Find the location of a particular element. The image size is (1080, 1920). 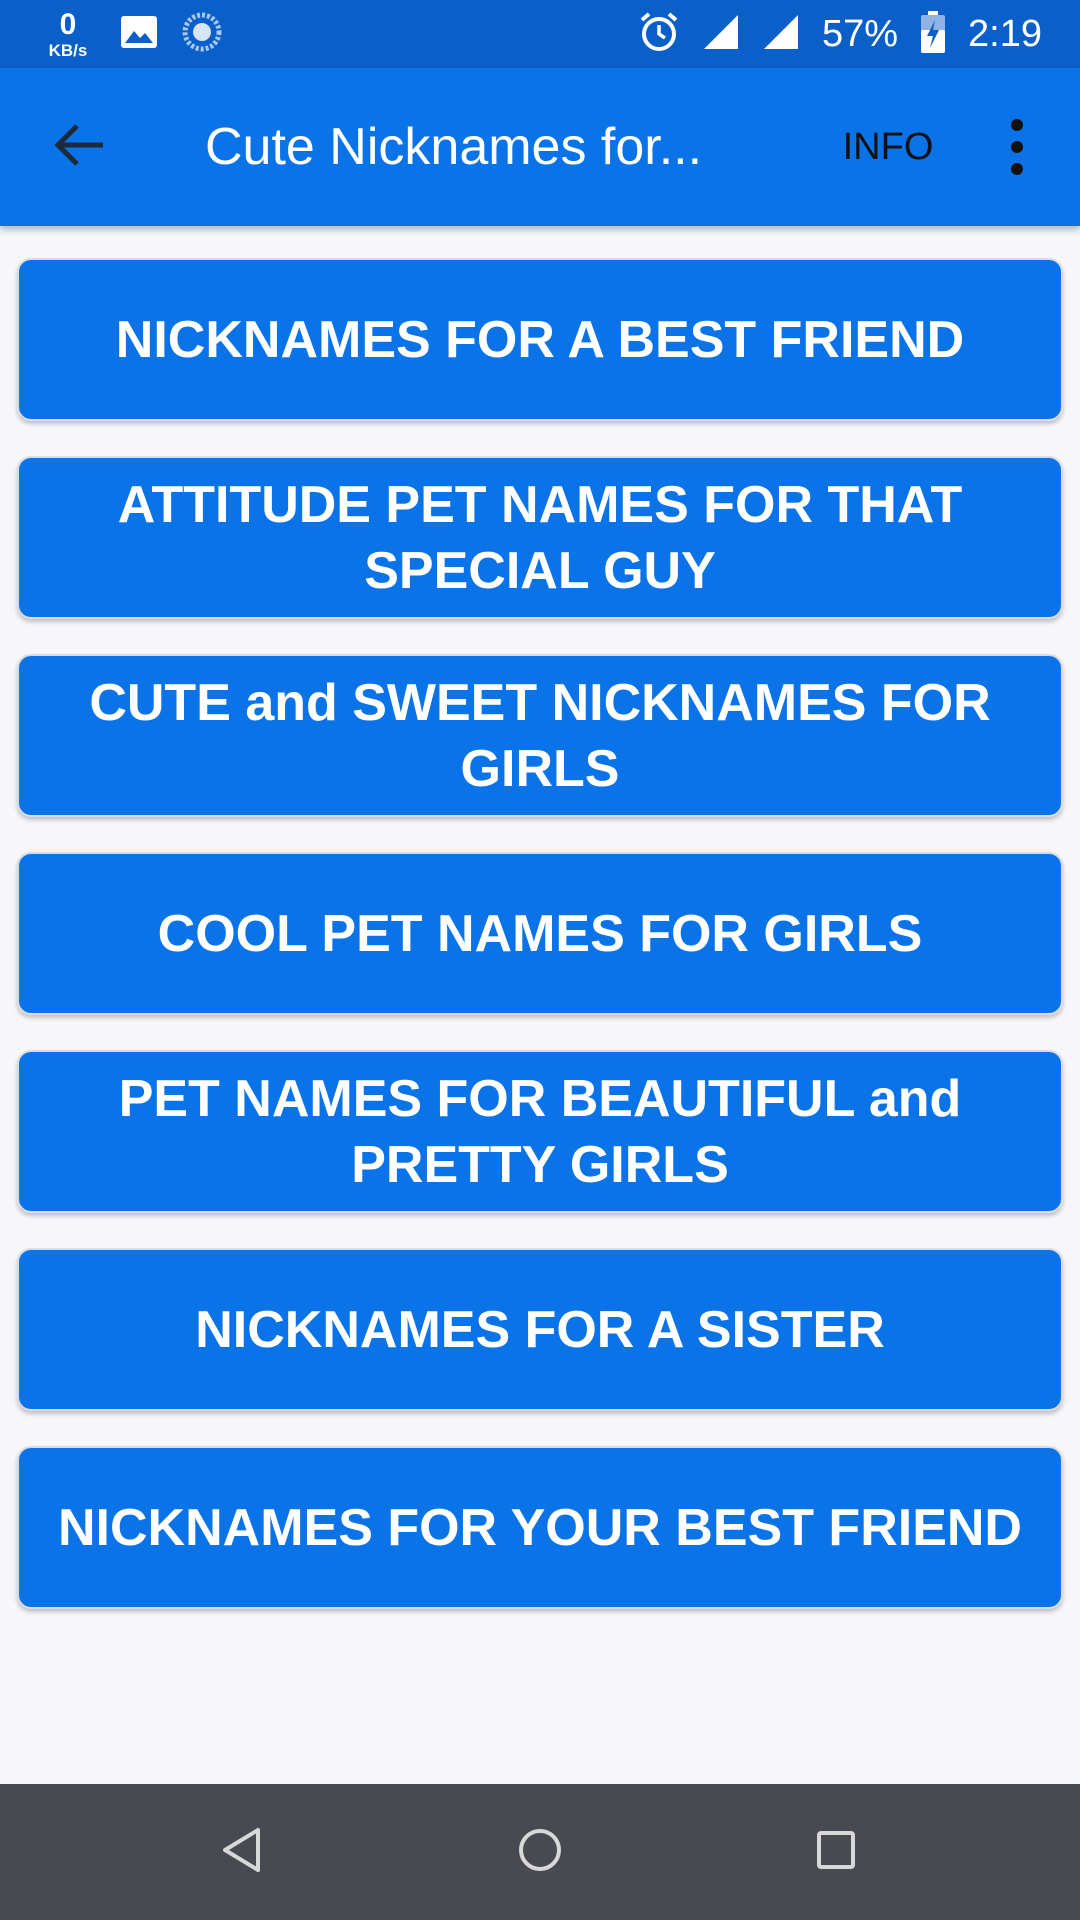

clock: 2:19 is located at coordinates (1005, 34).